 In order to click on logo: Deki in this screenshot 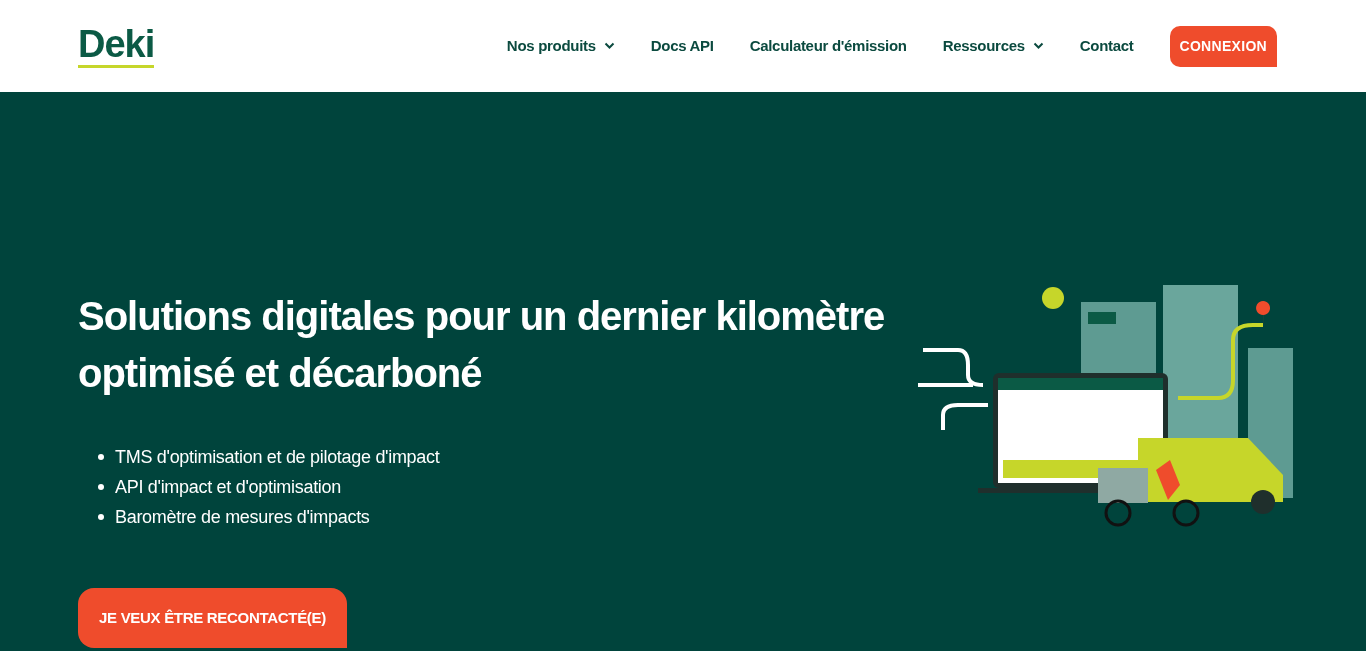, I will do `click(116, 46)`.